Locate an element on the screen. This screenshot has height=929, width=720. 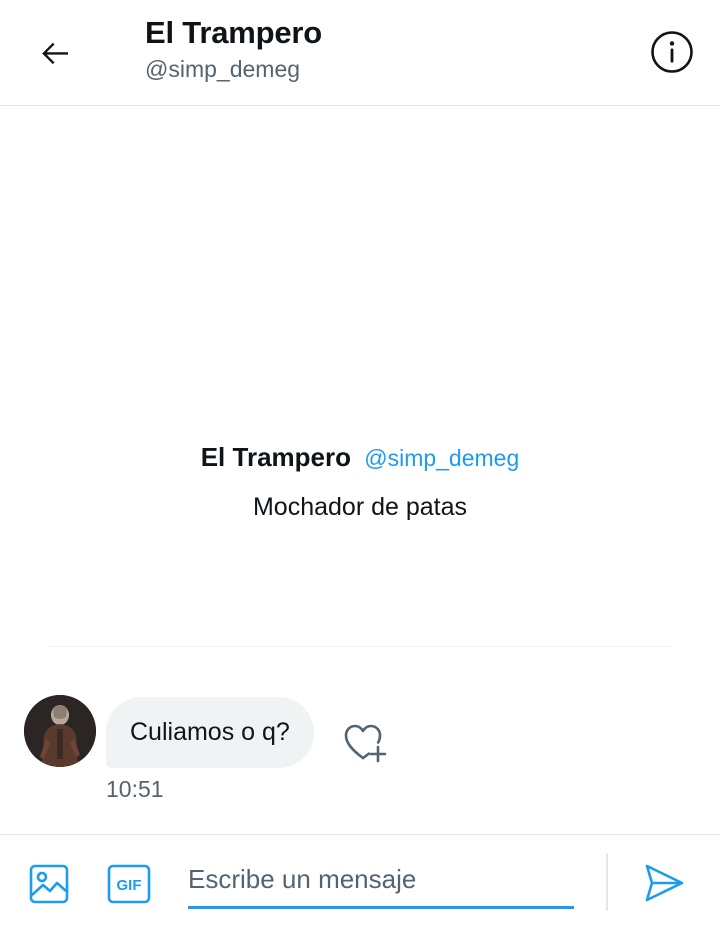
message-input-wrapper is located at coordinates (381, 881).